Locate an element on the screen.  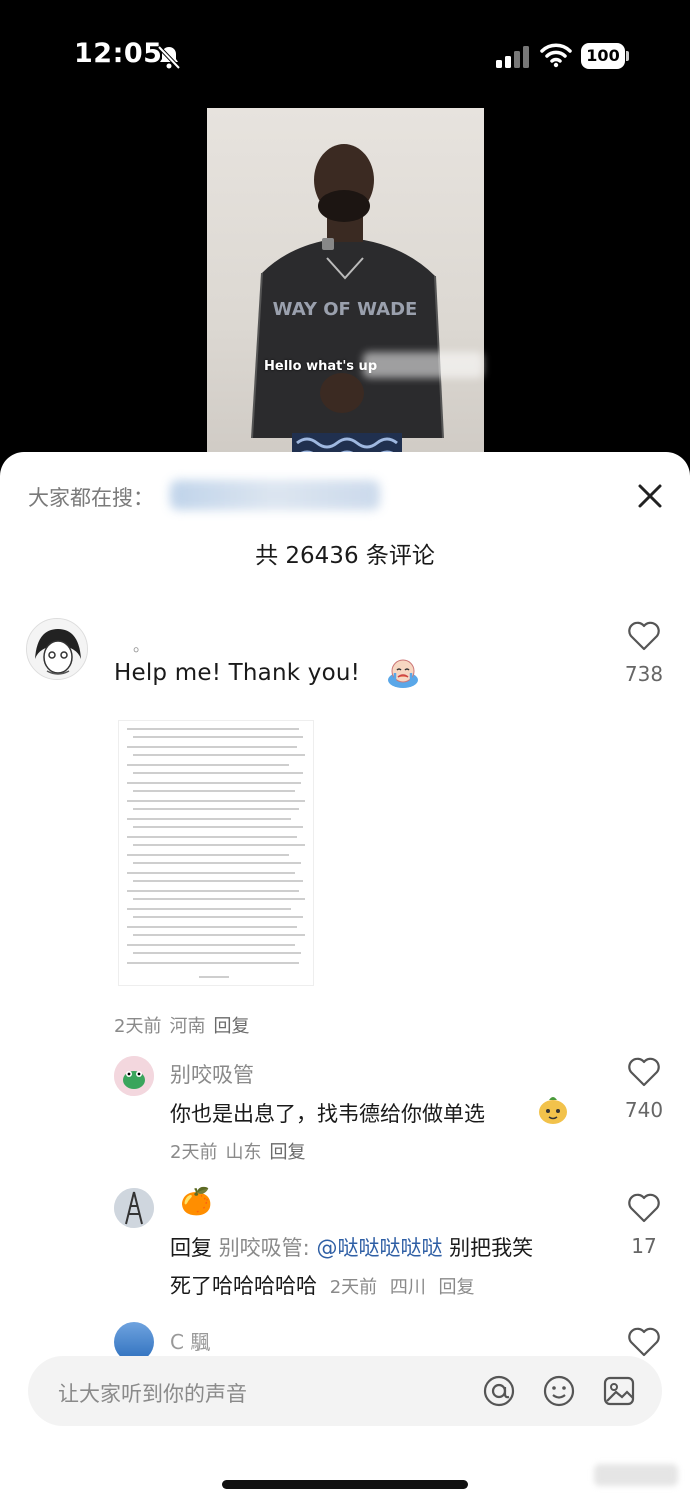
battery-icon: 100 is located at coordinates (605, 56).